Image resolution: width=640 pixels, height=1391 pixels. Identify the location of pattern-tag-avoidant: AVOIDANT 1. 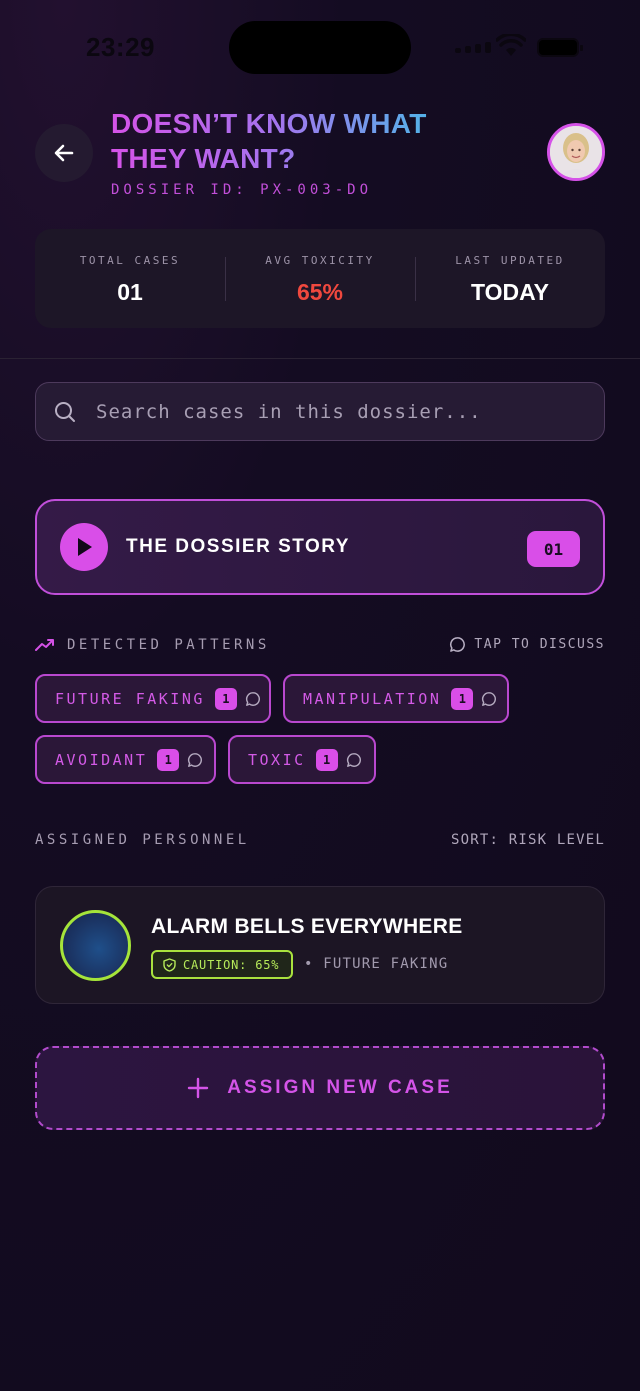
(125, 759).